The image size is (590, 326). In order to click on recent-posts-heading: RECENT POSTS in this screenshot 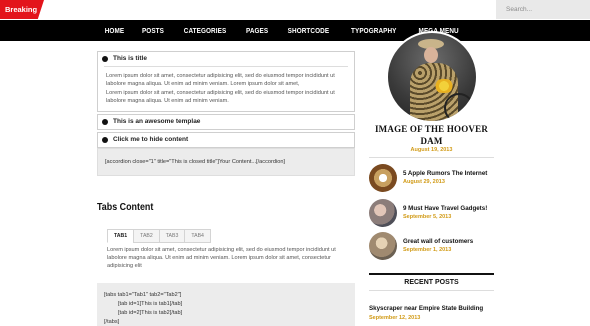, I will do `click(431, 282)`.